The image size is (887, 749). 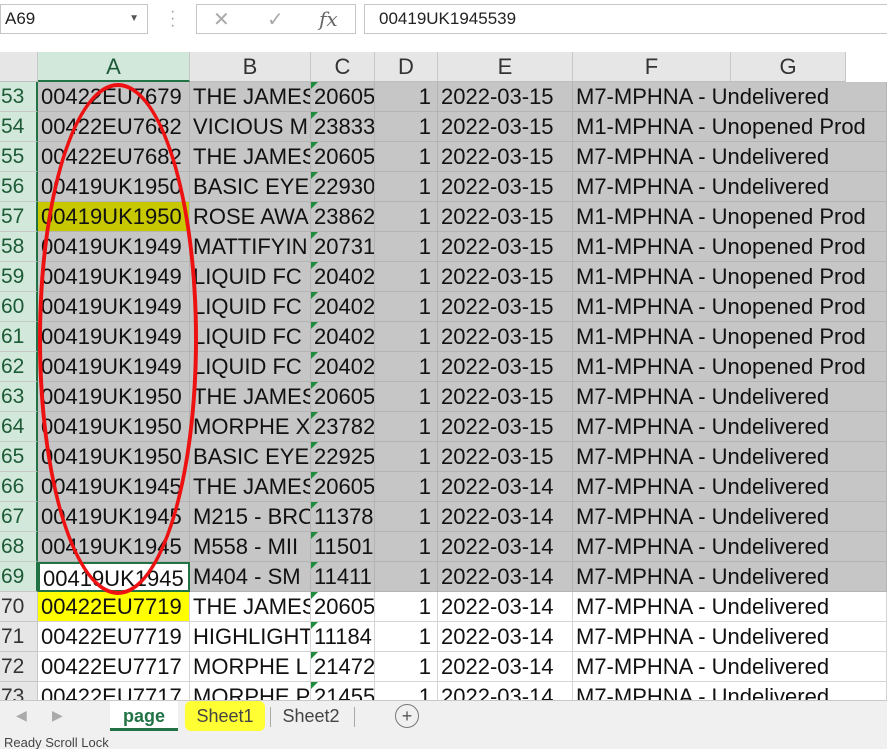 What do you see at coordinates (343, 547) in the screenshot?
I see `cell-c: 11501` at bounding box center [343, 547].